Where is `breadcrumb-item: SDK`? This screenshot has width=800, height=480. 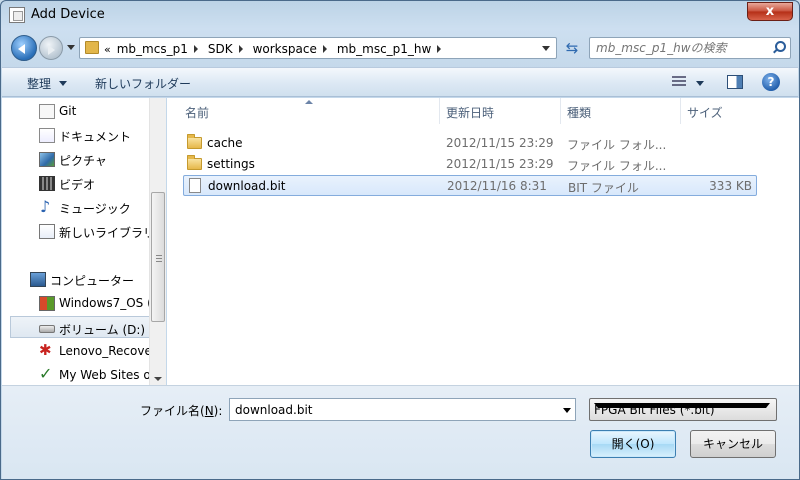
breadcrumb-item: SDK is located at coordinates (220, 49).